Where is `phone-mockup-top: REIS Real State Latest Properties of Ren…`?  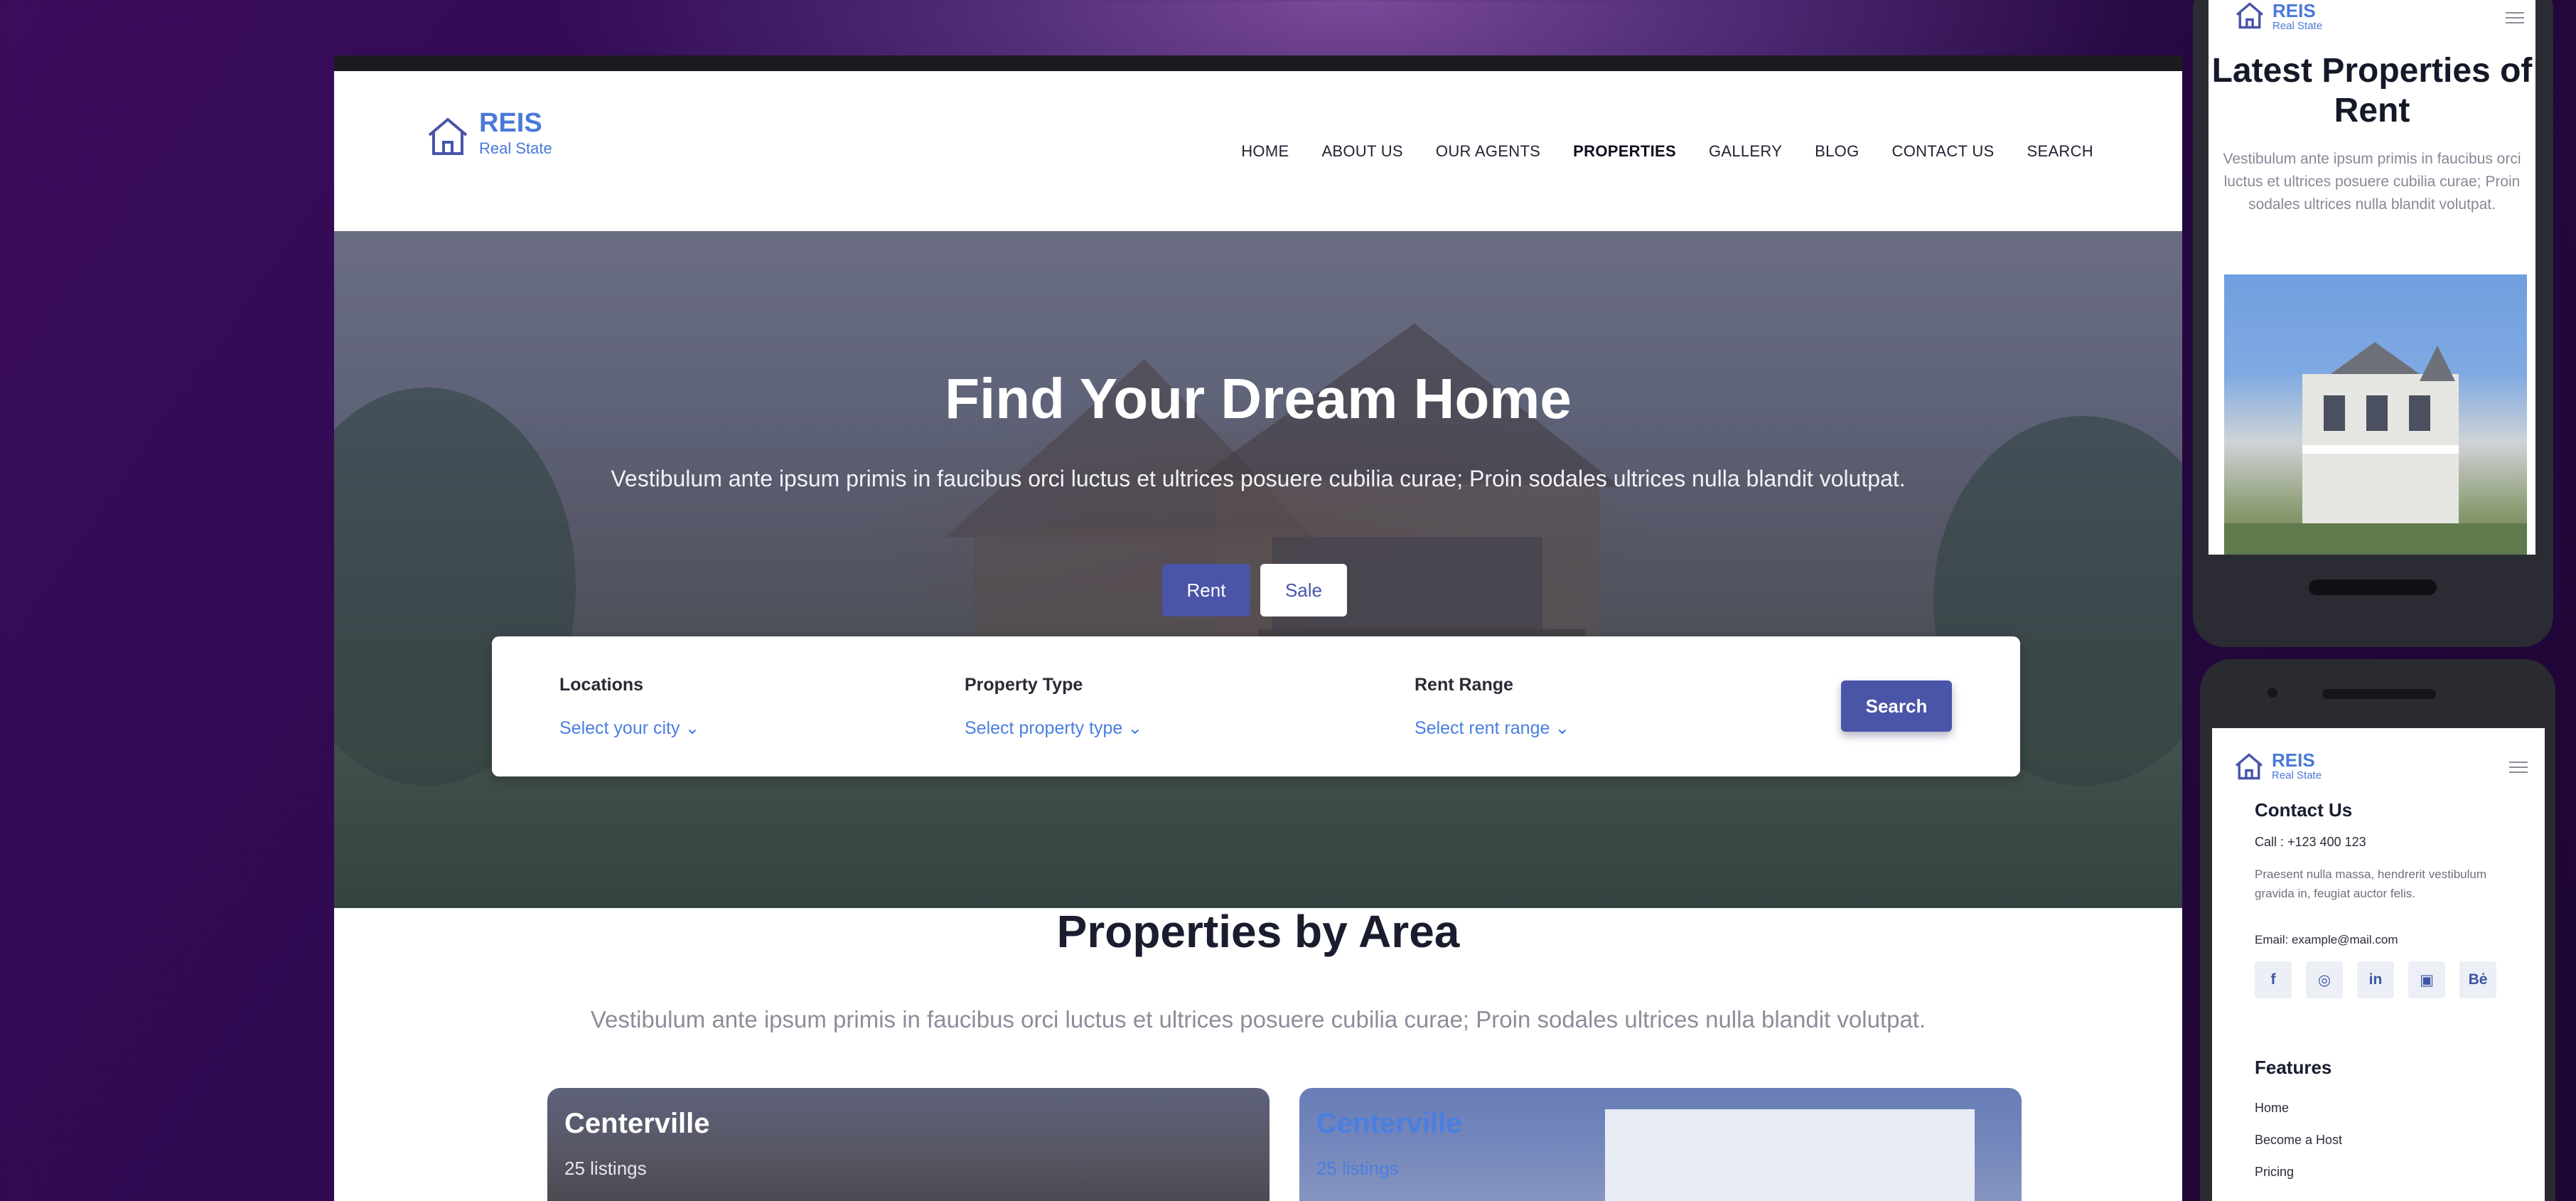 phone-mockup-top: REIS Real State Latest Properties of Ren… is located at coordinates (2373, 323).